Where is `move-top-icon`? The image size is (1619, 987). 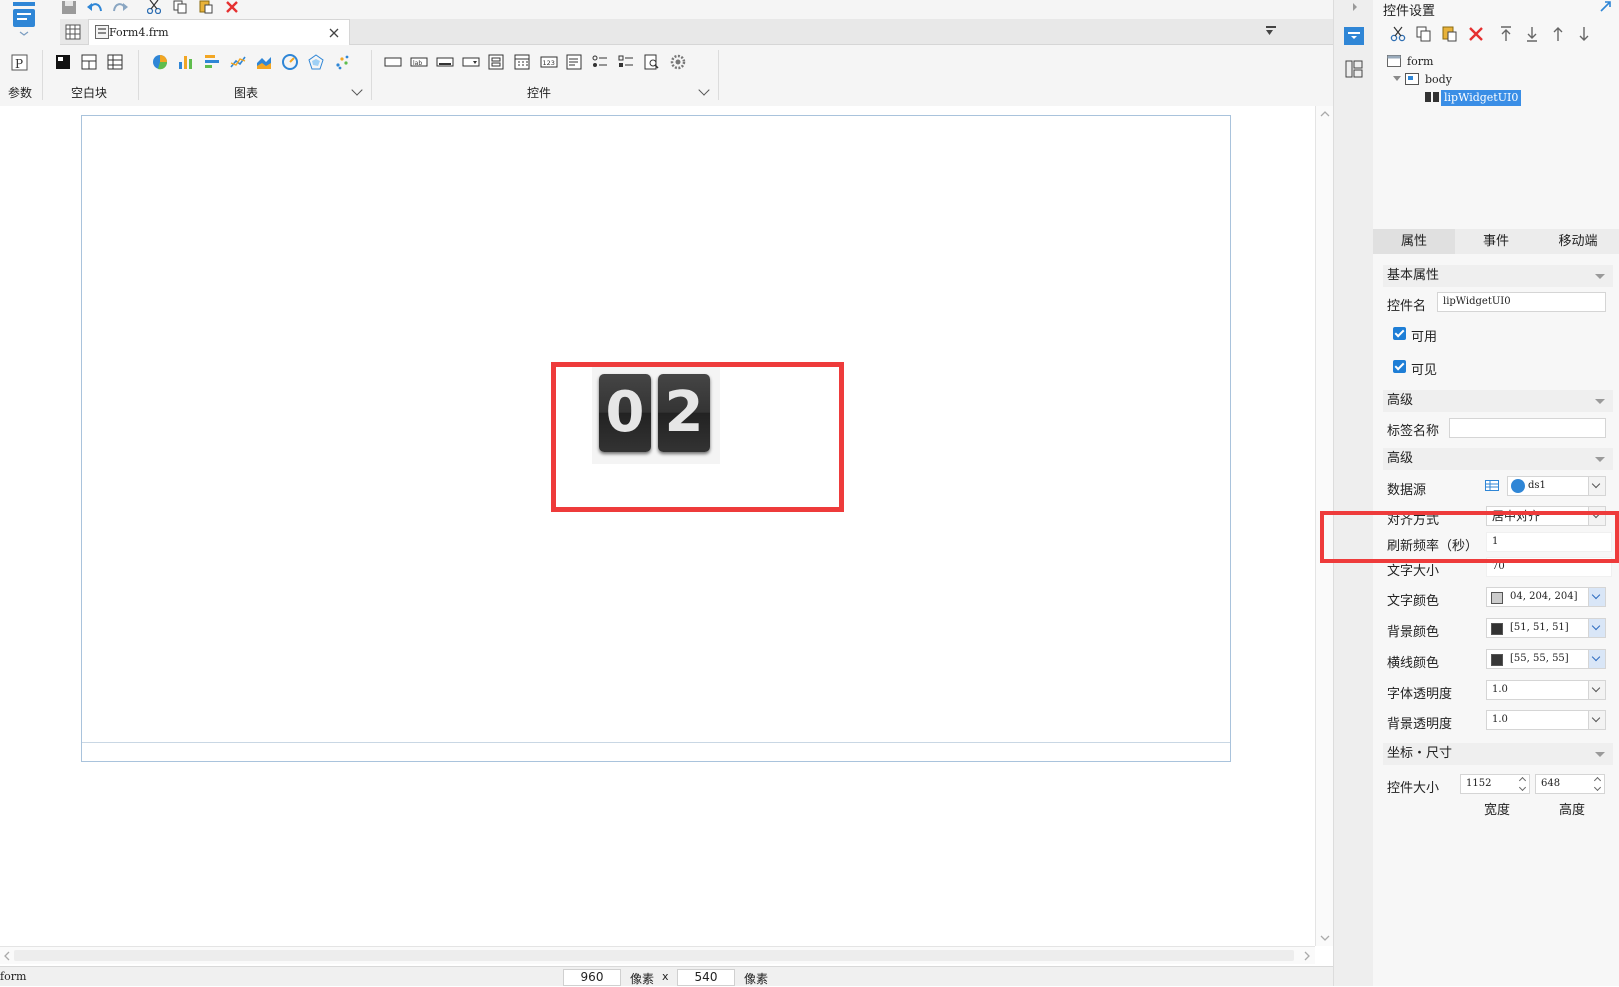
move-top-icon is located at coordinates (1506, 34).